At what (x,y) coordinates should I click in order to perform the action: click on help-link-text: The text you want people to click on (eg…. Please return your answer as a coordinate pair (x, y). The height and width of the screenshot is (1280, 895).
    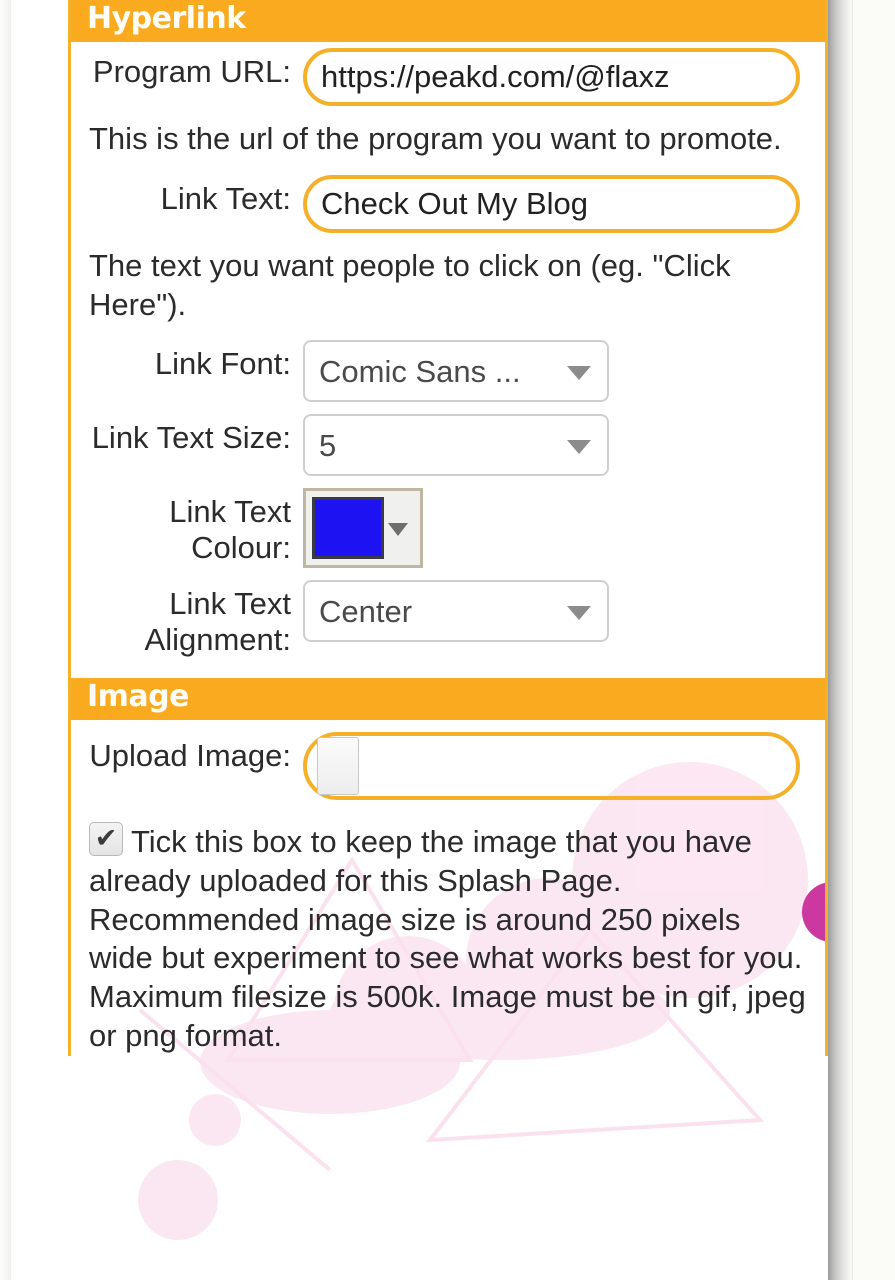
    Looking at the image, I should click on (410, 284).